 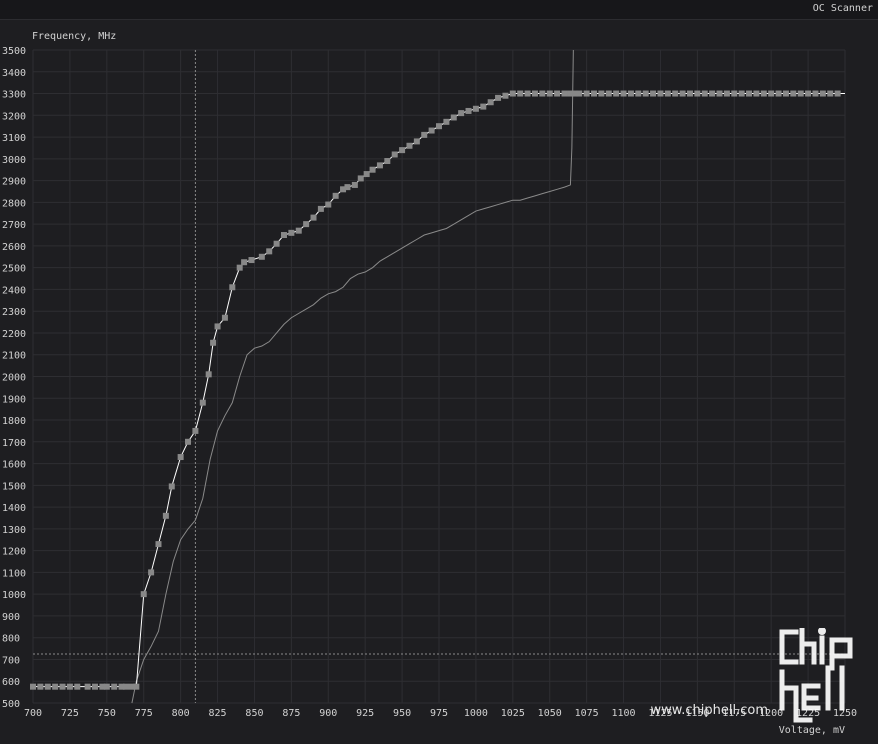 I want to click on y-tick-label: 3400, so click(x=14, y=73).